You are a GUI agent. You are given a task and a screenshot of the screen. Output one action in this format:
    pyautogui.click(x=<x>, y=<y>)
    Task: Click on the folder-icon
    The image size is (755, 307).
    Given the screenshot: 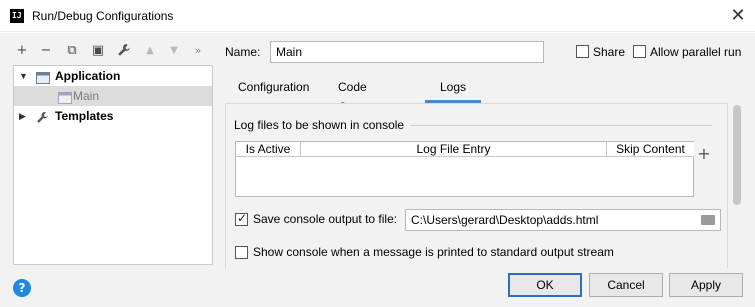 What is the action you would take?
    pyautogui.click(x=708, y=220)
    